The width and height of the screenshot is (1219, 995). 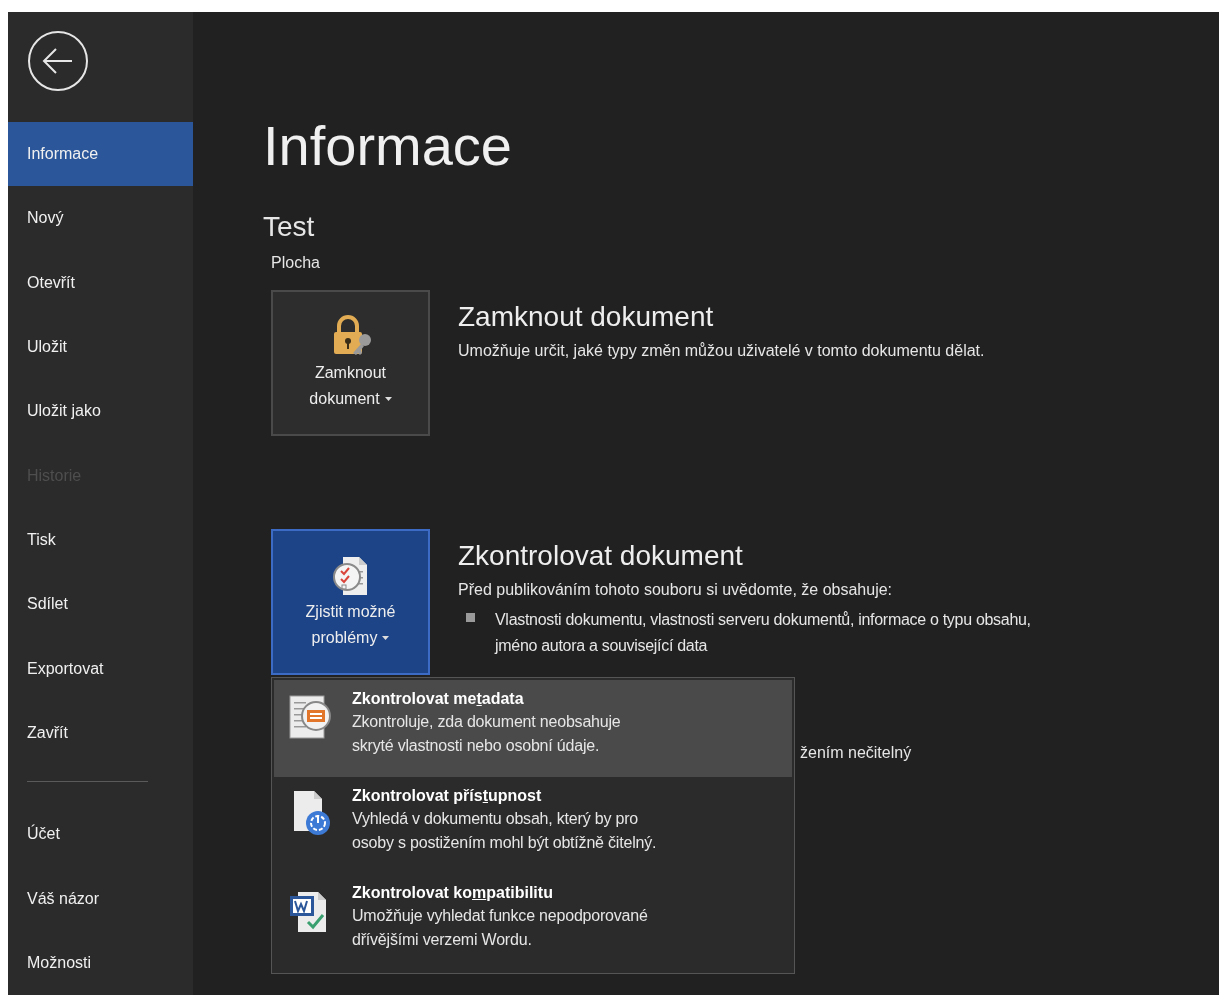 I want to click on sidebar-item: Uložit jako, so click(x=100, y=411).